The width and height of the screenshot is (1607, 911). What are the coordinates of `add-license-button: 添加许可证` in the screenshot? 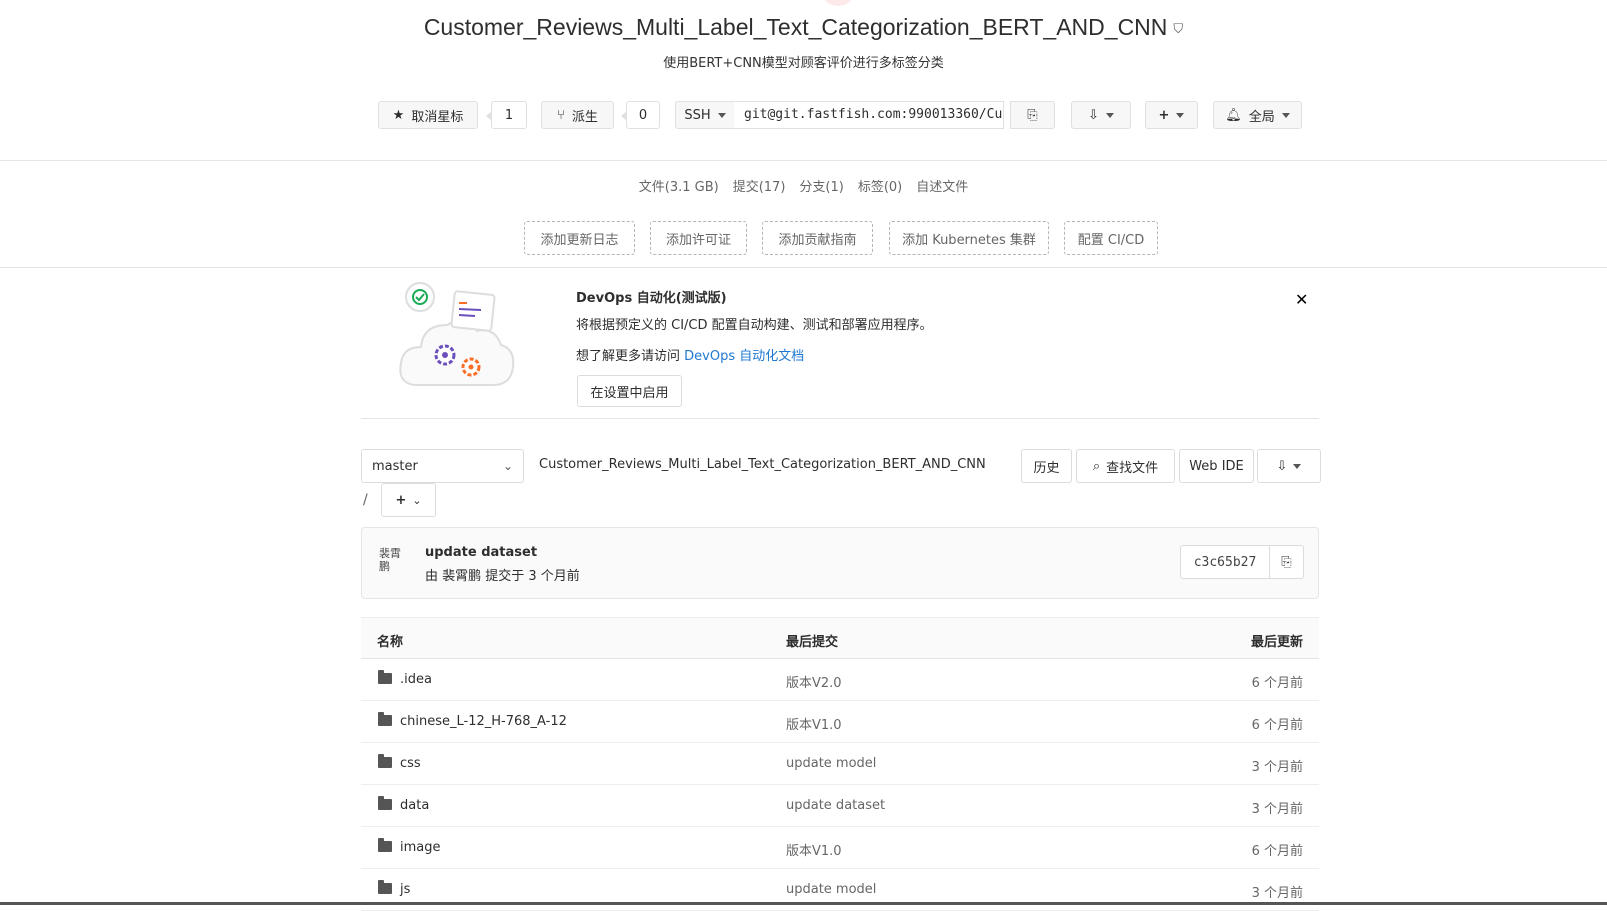 It's located at (698, 238).